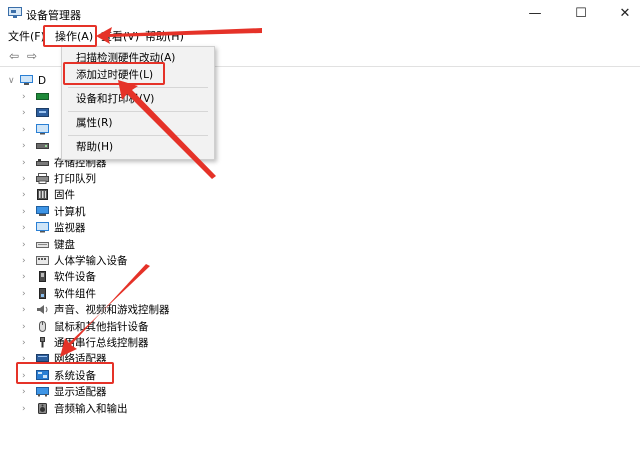  Describe the element at coordinates (42, 162) in the screenshot. I see `storage-controller-icon` at that location.